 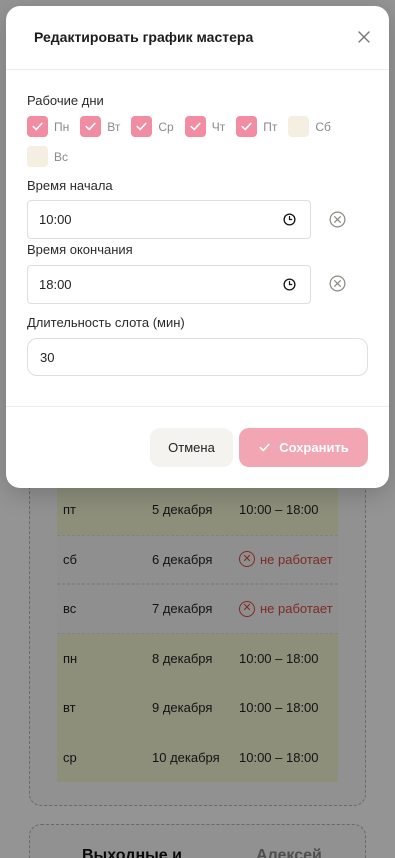 What do you see at coordinates (197, 406) in the screenshot?
I see `footer-divider` at bounding box center [197, 406].